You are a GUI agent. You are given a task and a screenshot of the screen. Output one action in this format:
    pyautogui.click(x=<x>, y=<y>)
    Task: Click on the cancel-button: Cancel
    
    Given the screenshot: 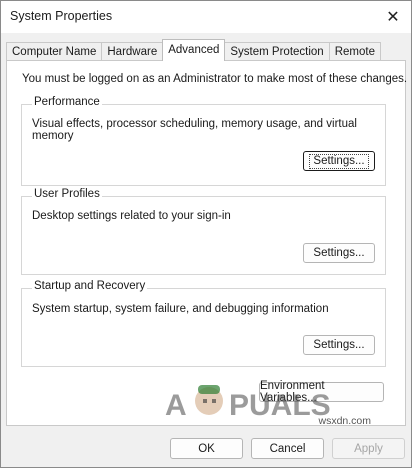 What is the action you would take?
    pyautogui.click(x=287, y=448)
    